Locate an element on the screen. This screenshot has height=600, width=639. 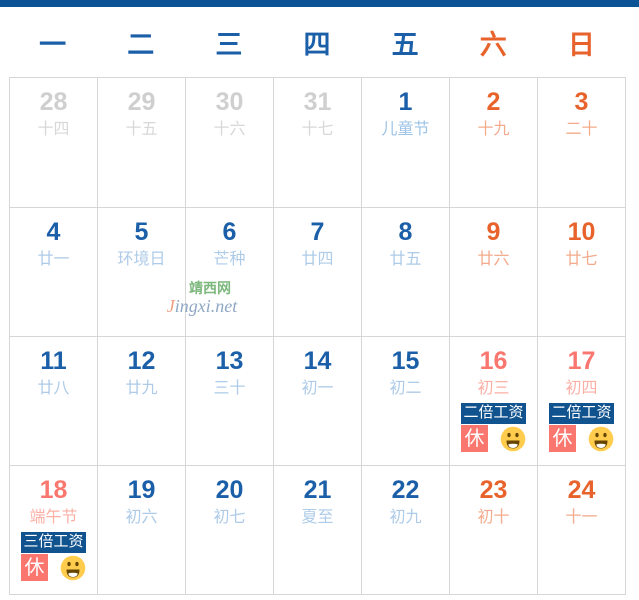
day-lunar-label: 二十 is located at coordinates (581, 129).